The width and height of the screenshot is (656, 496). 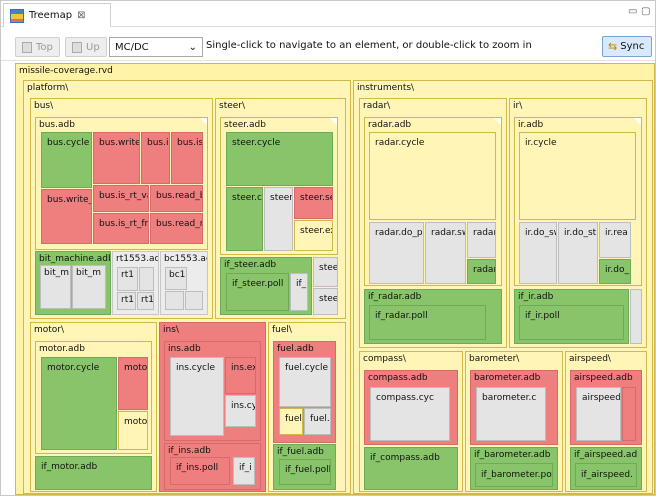 What do you see at coordinates (445, 253) in the screenshot?
I see `node-radar-sw: radar.sw` at bounding box center [445, 253].